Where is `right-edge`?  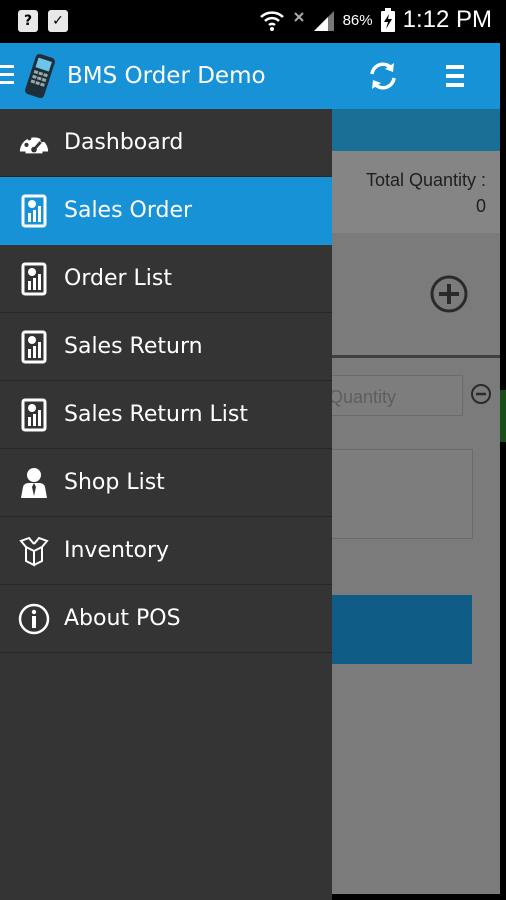 right-edge is located at coordinates (503, 504).